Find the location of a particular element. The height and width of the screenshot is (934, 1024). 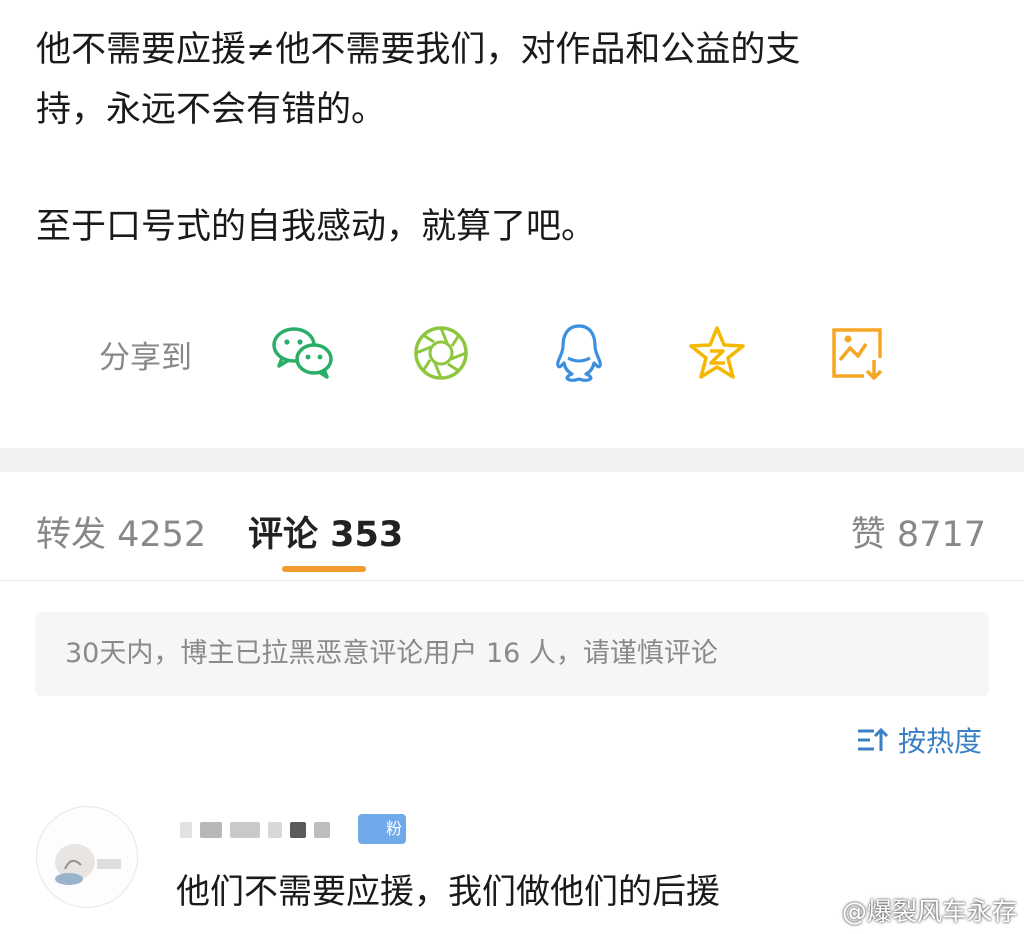

sort-icon is located at coordinates (873, 739).